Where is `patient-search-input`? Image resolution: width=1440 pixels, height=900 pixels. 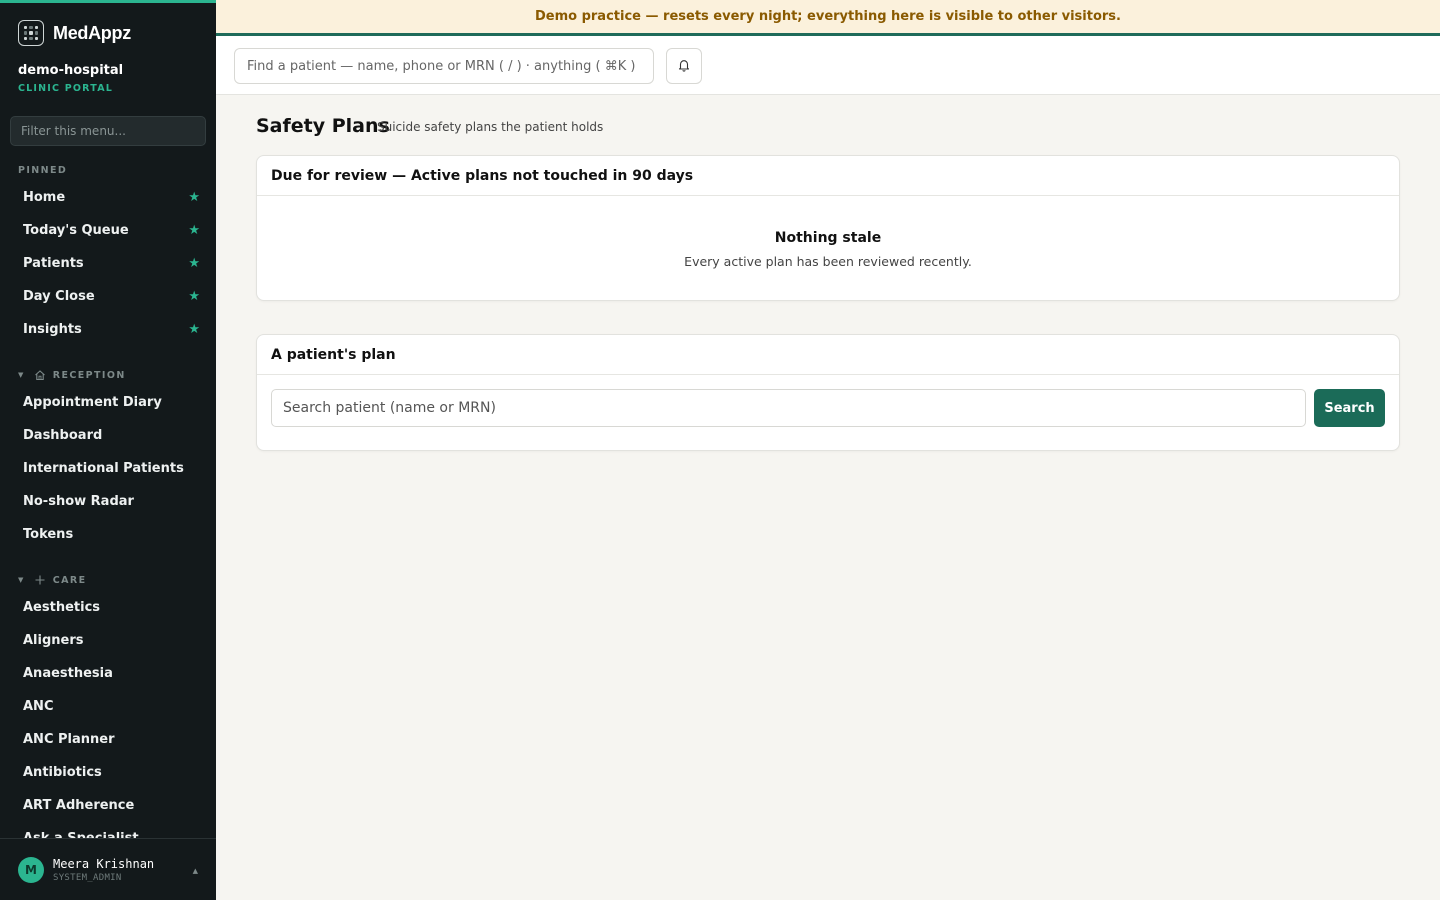
patient-search-input is located at coordinates (788, 408).